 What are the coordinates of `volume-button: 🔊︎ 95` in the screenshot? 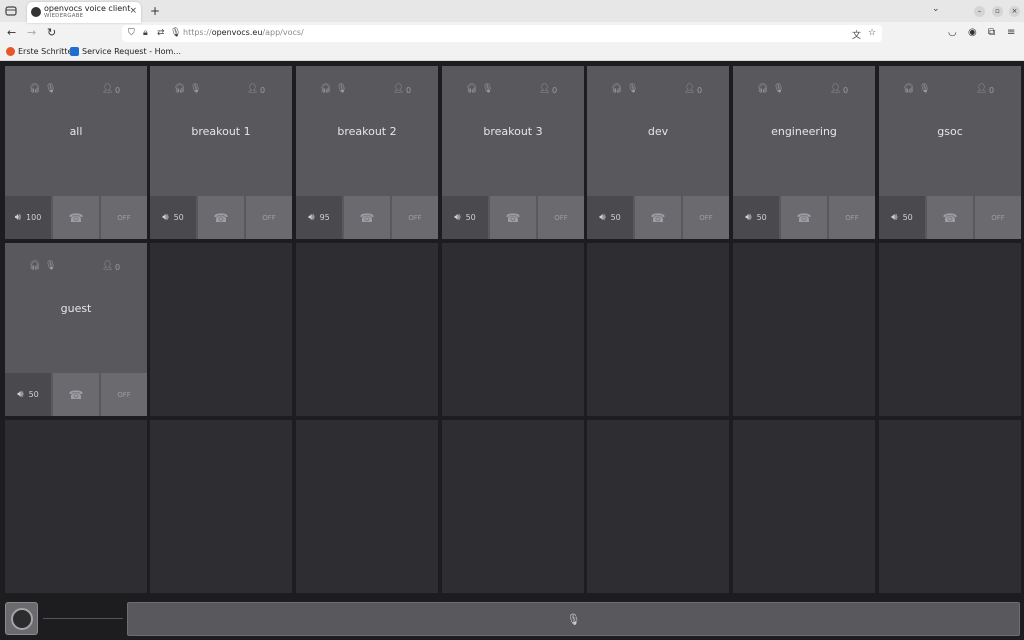 It's located at (319, 217).